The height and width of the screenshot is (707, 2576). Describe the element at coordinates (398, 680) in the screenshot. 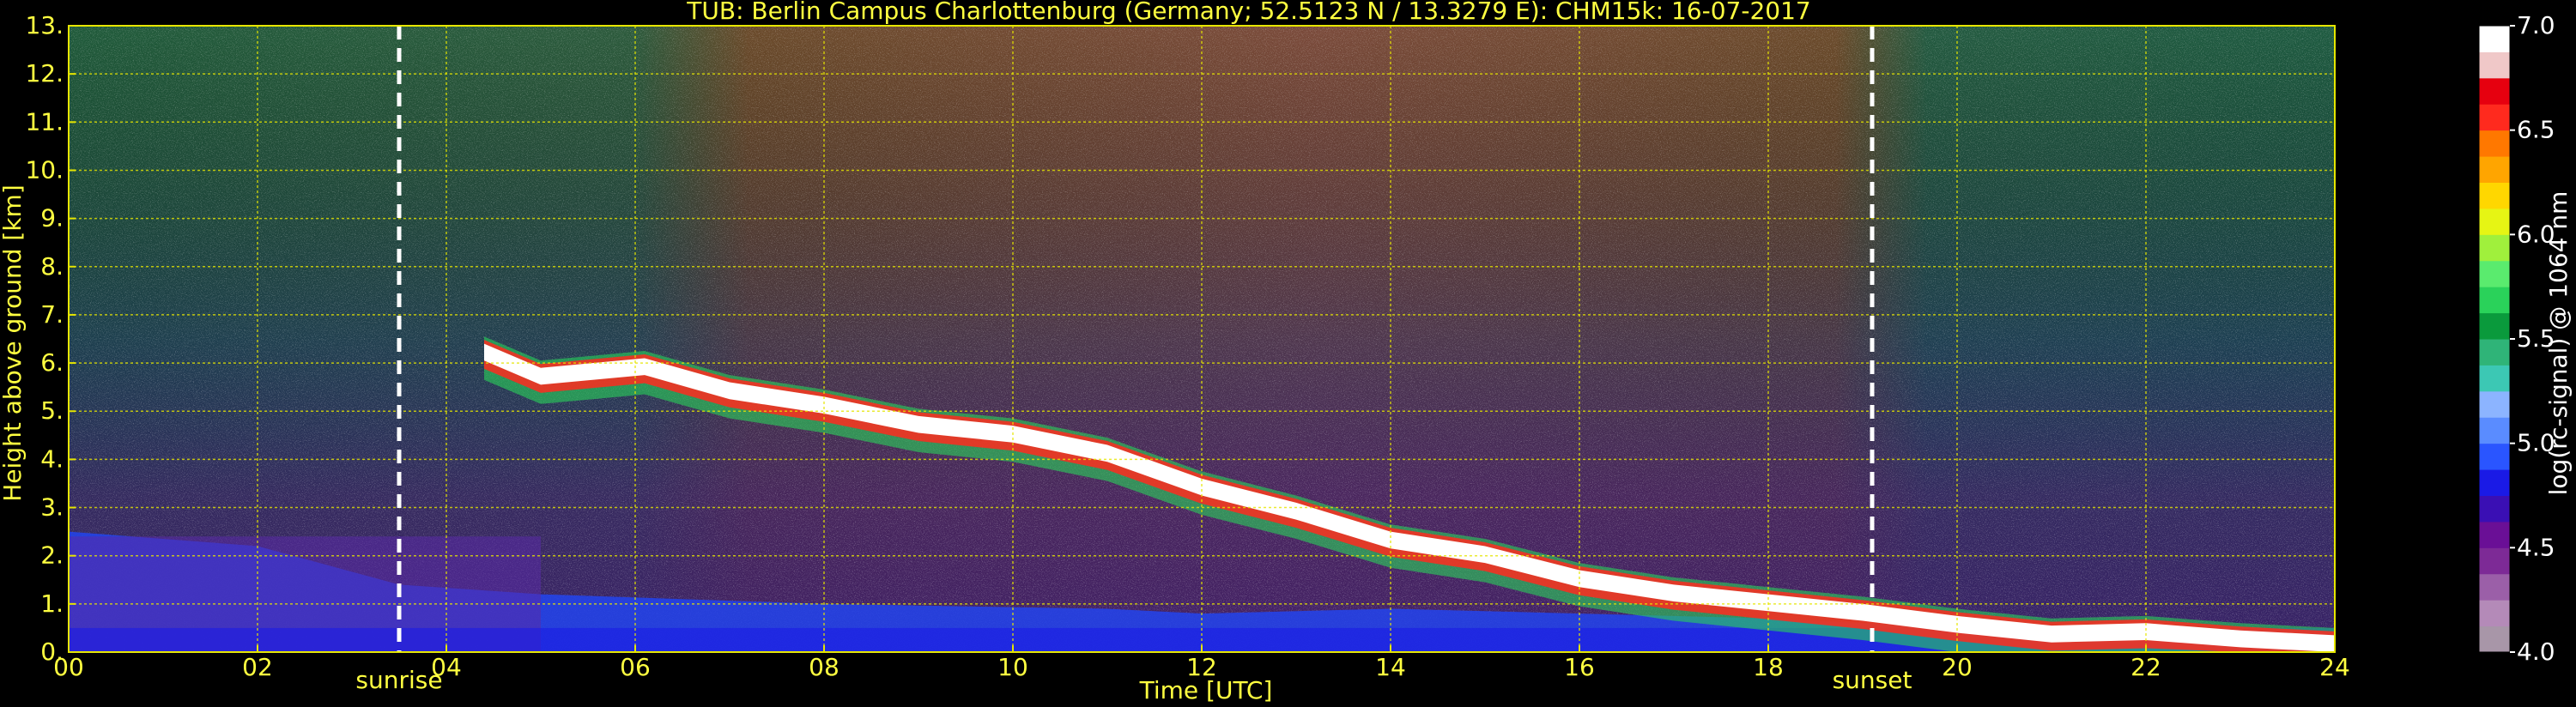

I see `sunrise-label: sunrise` at that location.